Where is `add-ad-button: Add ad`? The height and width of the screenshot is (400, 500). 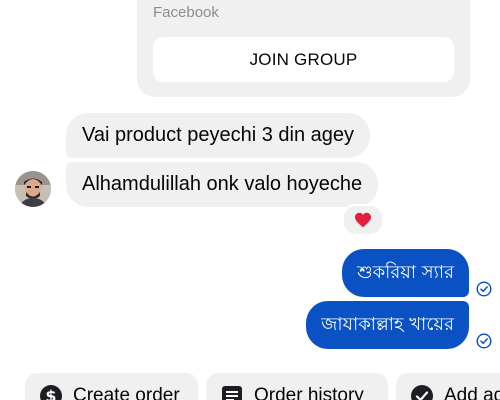
add-ad-button: Add ad is located at coordinates (448, 386).